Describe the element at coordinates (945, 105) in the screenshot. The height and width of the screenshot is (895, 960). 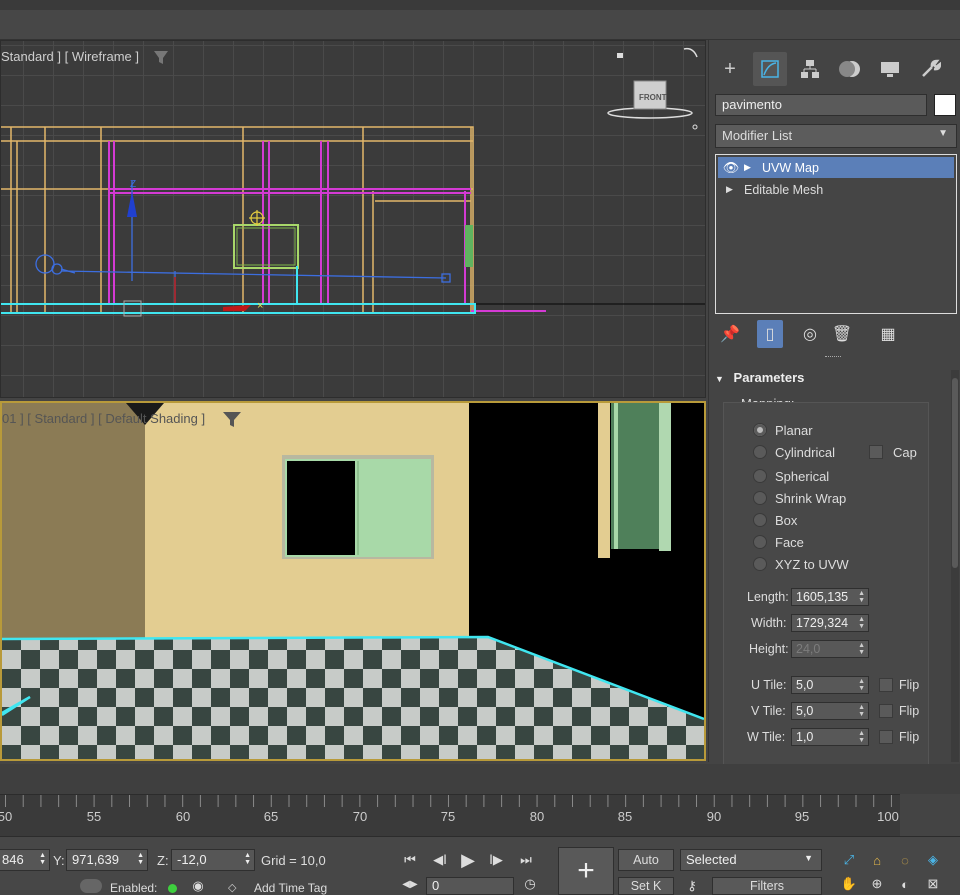
I see `object-color-swatch` at that location.